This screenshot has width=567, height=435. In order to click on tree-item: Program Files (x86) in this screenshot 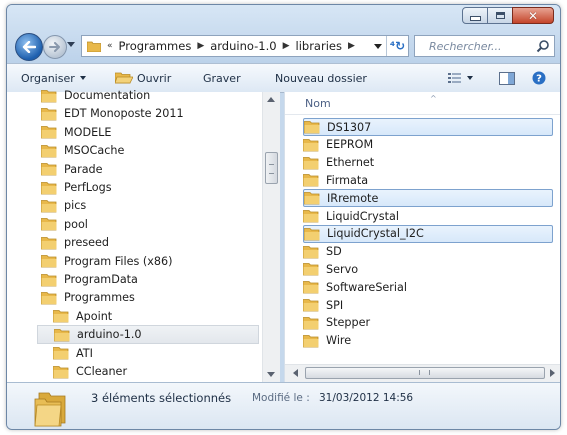, I will do `click(146, 261)`.